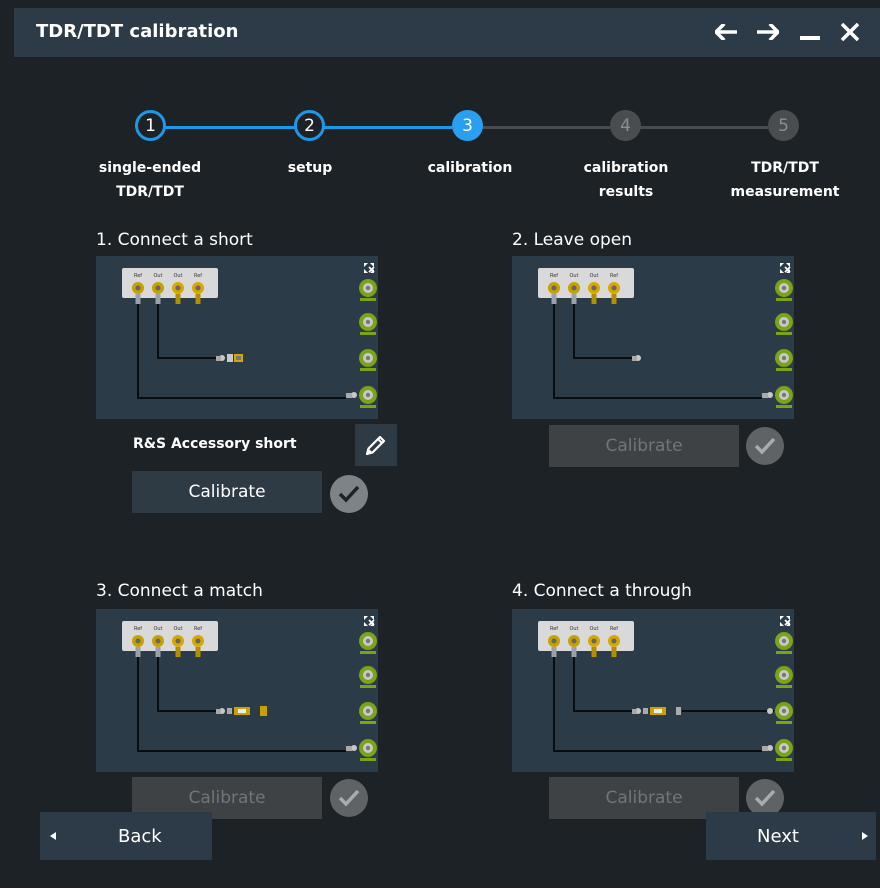 This screenshot has height=891, width=880. I want to click on step-3-label: calibration, so click(470, 168).